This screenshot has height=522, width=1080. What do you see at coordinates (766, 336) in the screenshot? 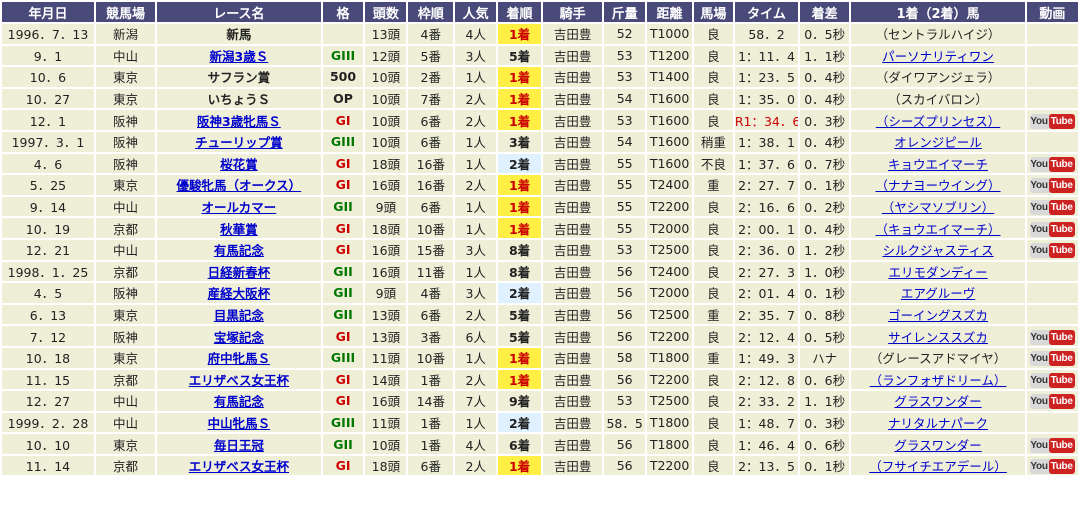
I see `time-cell: 2：12．4` at bounding box center [766, 336].